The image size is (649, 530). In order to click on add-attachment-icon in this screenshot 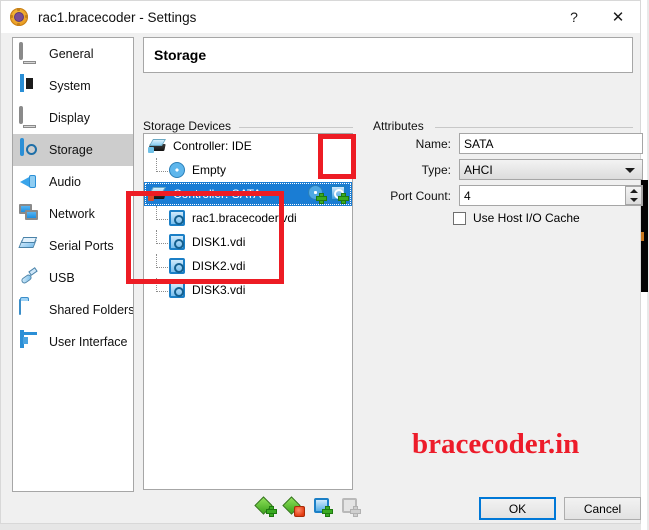, I will do `click(323, 507)`.